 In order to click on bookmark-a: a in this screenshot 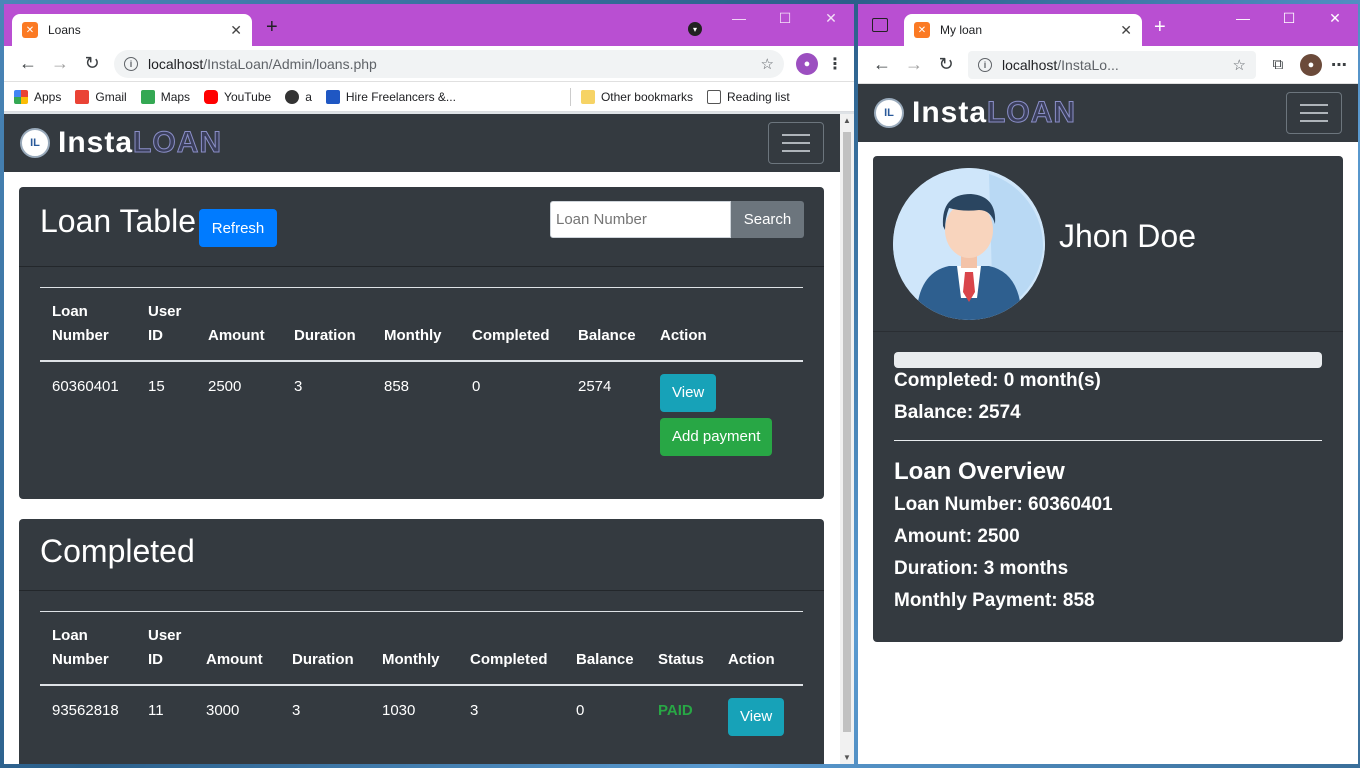, I will do `click(298, 96)`.